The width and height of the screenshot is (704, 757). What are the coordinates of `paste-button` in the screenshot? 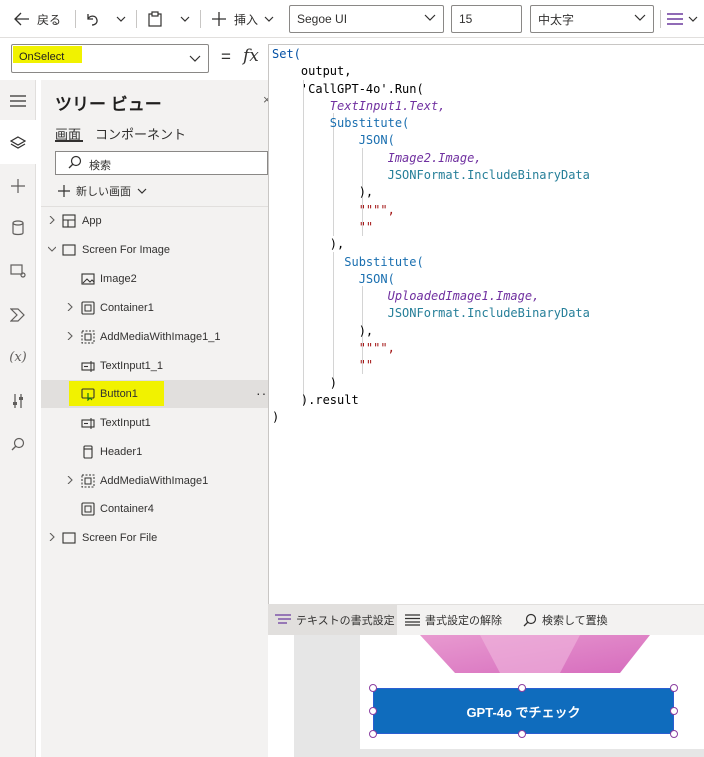 It's located at (155, 19).